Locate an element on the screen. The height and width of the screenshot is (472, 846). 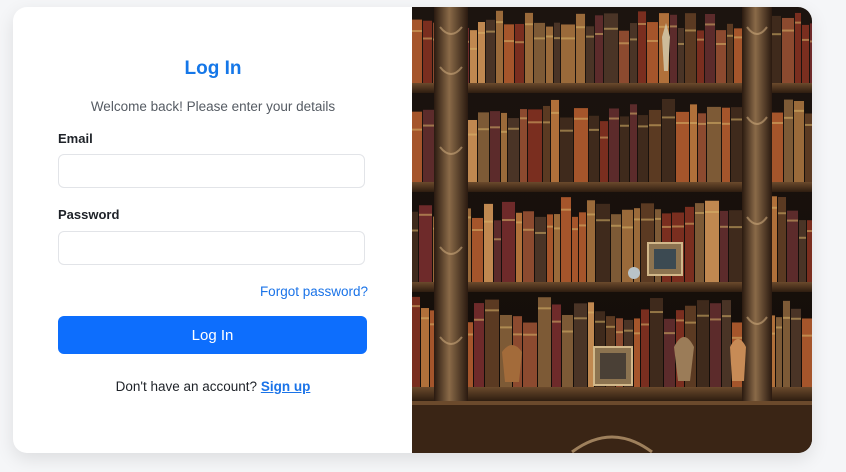
email-field is located at coordinates (211, 171).